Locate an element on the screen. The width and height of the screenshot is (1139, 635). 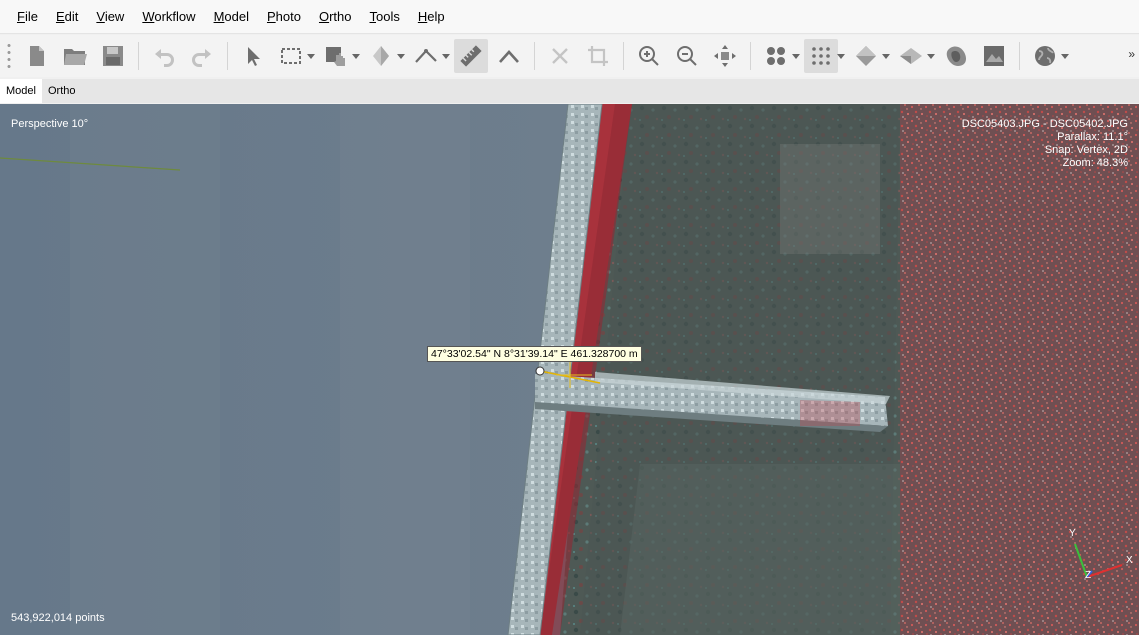
tab-ortho: Ortho is located at coordinates (62, 91).